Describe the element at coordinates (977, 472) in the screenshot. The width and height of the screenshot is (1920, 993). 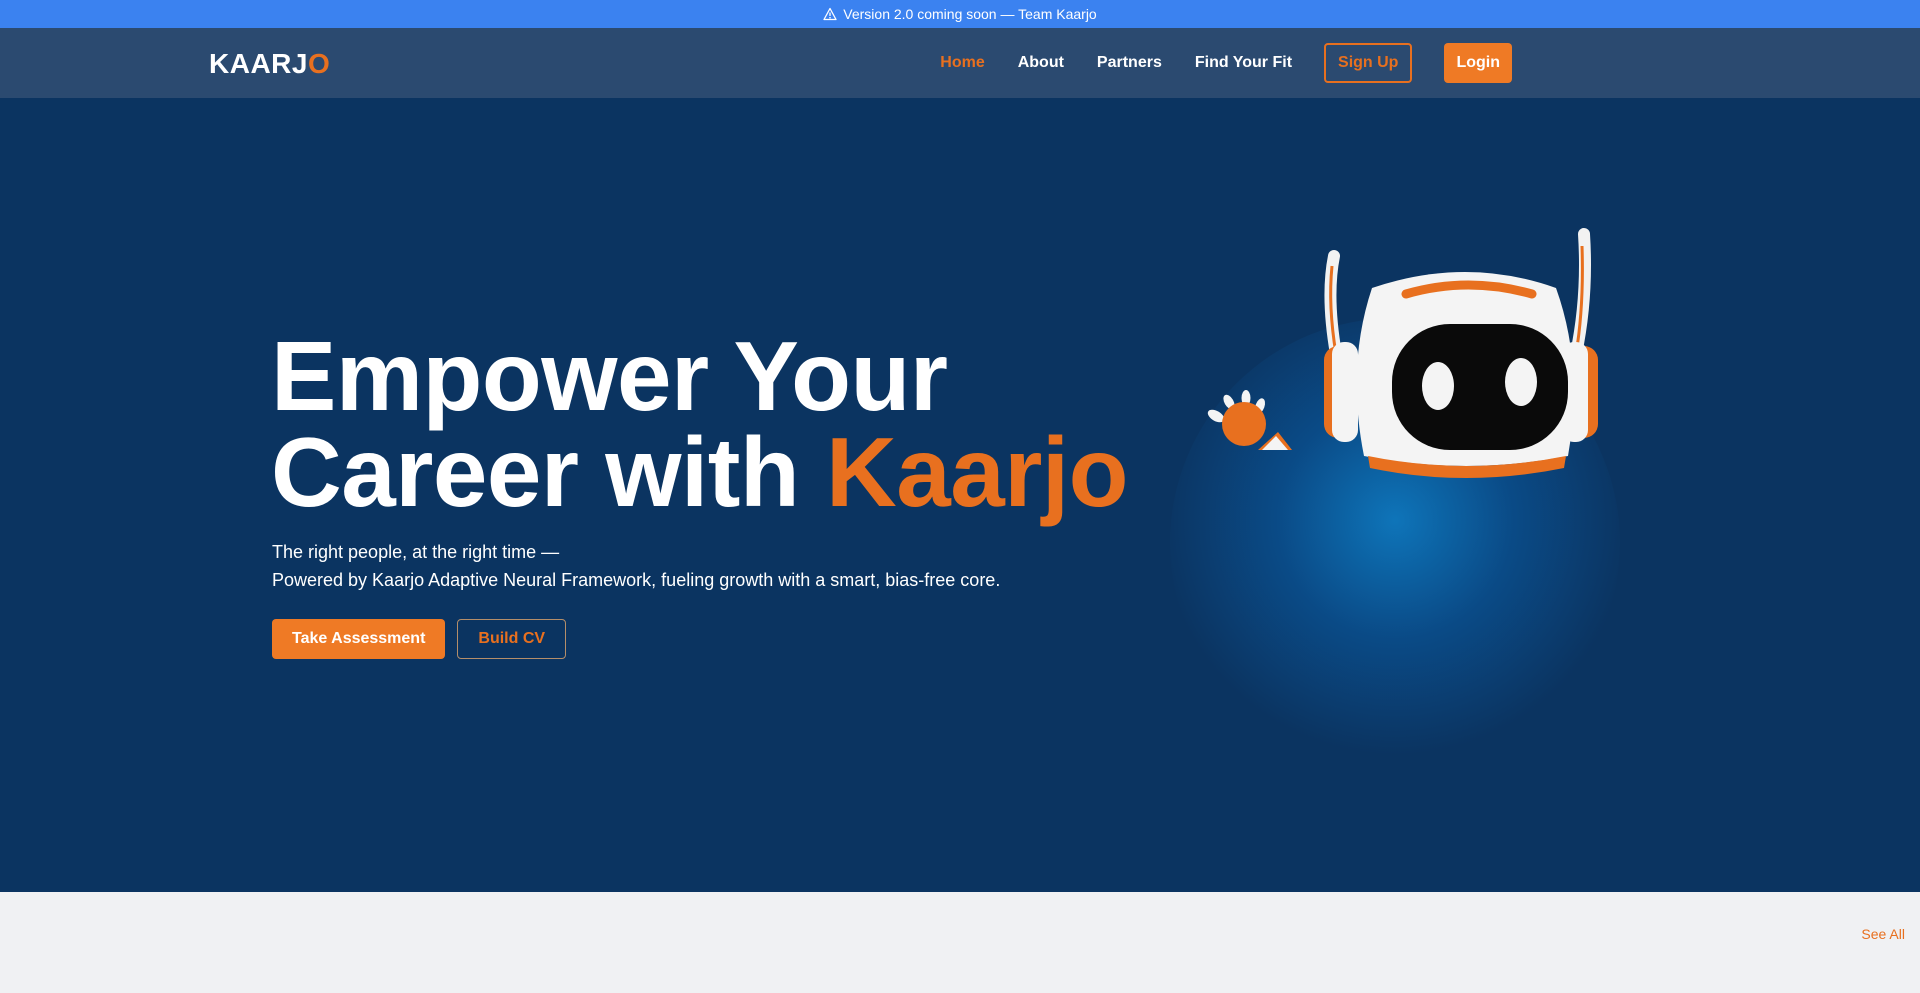
I see `hero-title-accent: Kaarjo` at that location.